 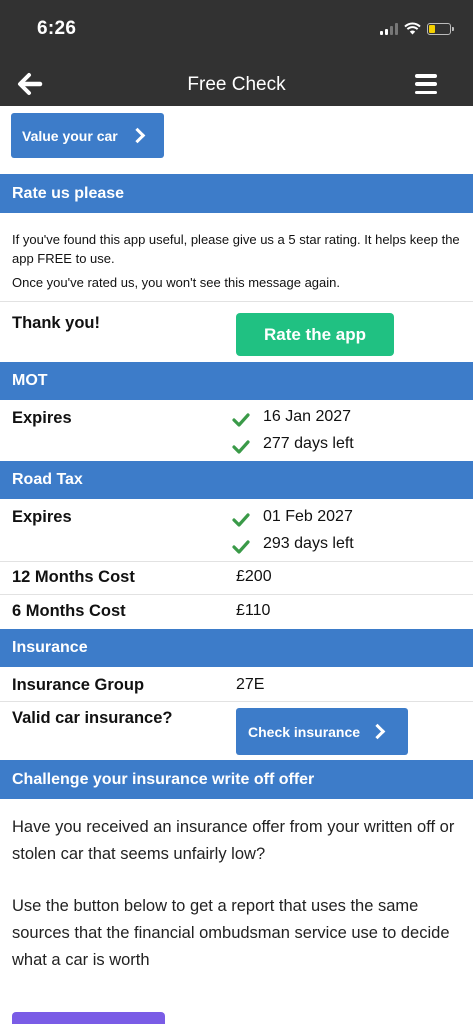 I want to click on value-your-car-button: Value your car, so click(x=87, y=135).